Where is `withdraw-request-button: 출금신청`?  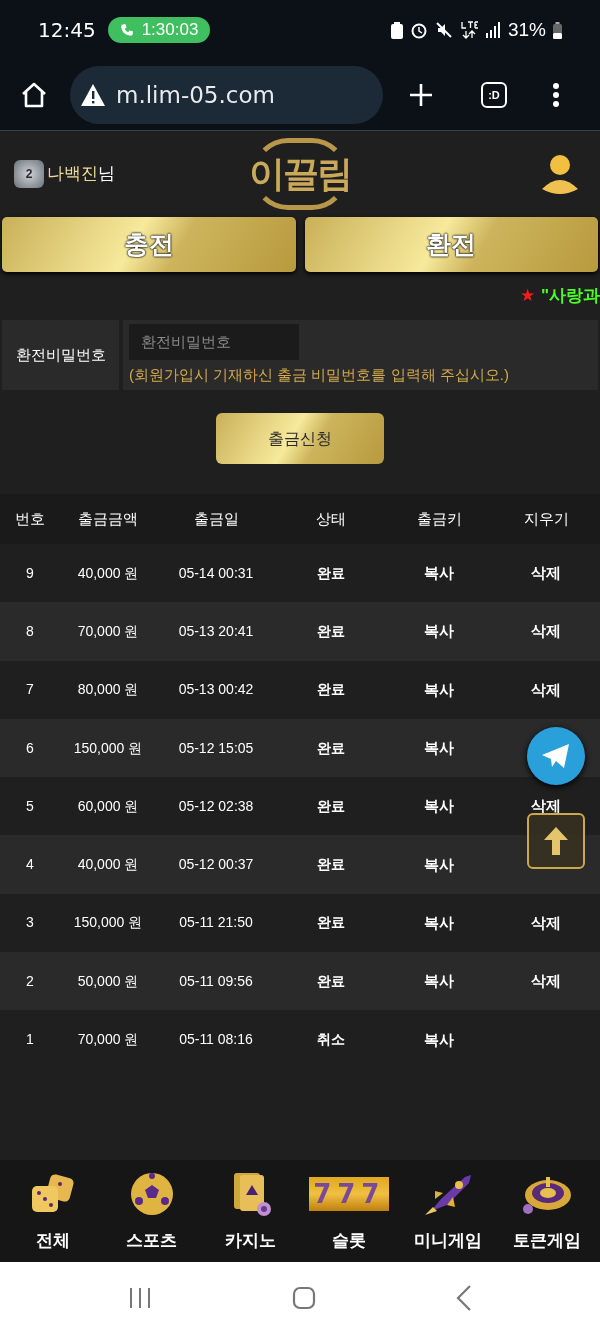
withdraw-request-button: 출금신청 is located at coordinates (300, 438).